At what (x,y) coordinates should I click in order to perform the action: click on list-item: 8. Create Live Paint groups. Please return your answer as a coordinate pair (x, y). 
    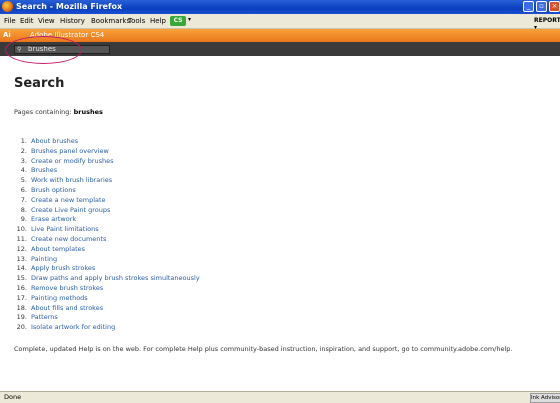
    Looking at the image, I should click on (65, 209).